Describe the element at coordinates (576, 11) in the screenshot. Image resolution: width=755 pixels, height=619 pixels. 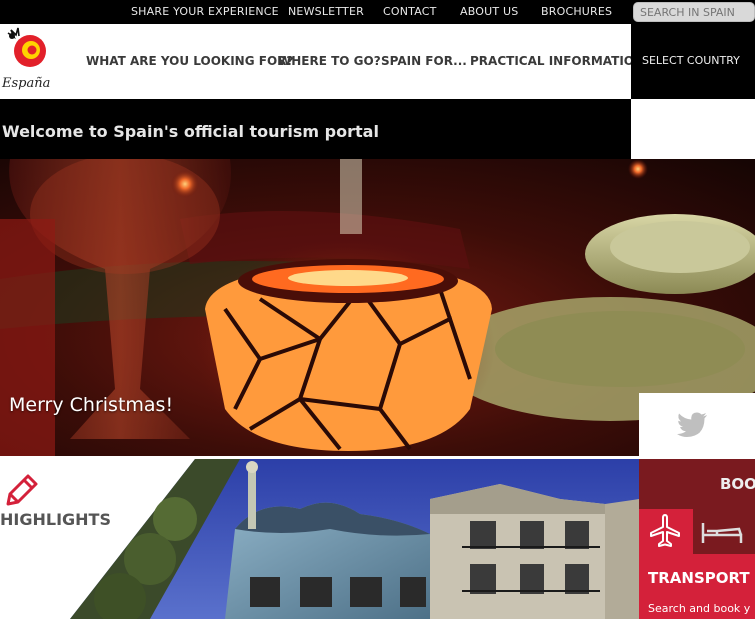
I see `brochures-link: BROCHURES` at that location.